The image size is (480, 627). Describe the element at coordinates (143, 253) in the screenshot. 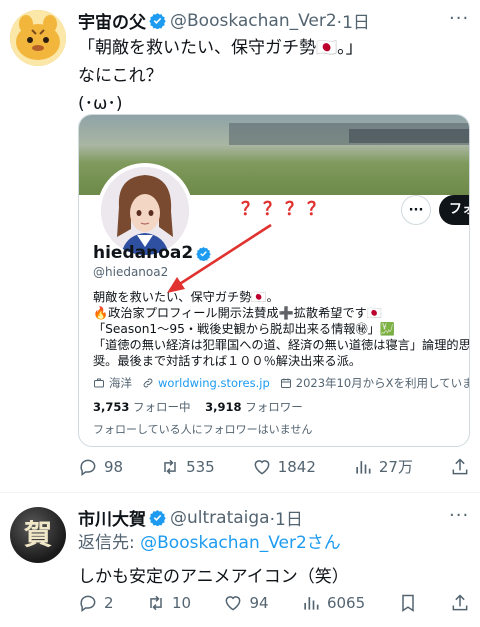

I see `card-name-text: hiedanoa2` at that location.